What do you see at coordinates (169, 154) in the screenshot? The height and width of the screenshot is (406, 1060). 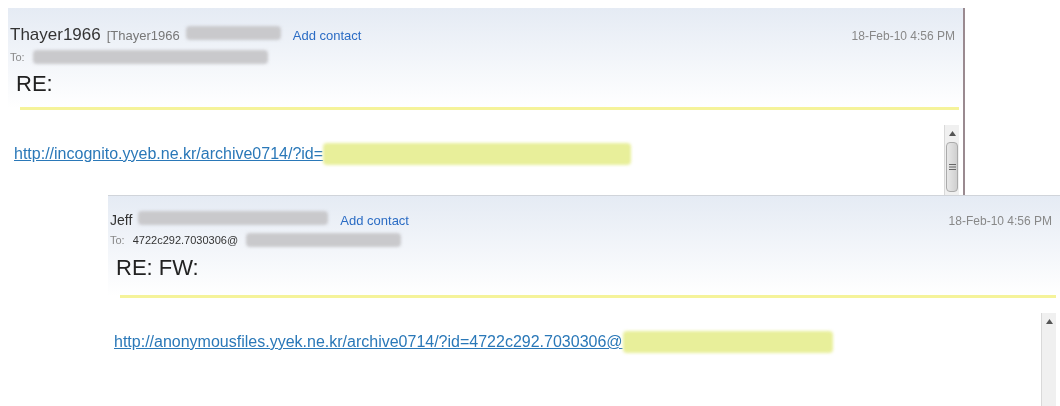 I see `link: http://incognito.yyeb.ne.kr/archive0714/?id=` at bounding box center [169, 154].